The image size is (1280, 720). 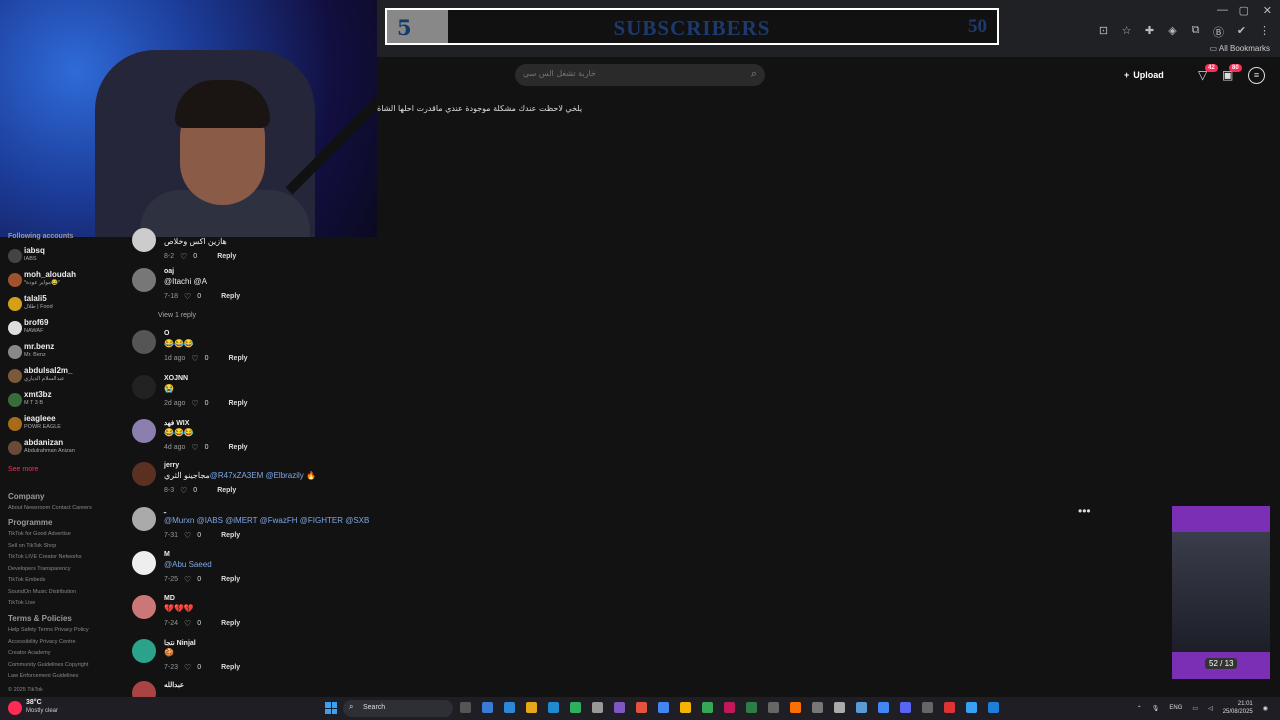 I want to click on view-replies-link: View 1 reply, so click(x=177, y=315).